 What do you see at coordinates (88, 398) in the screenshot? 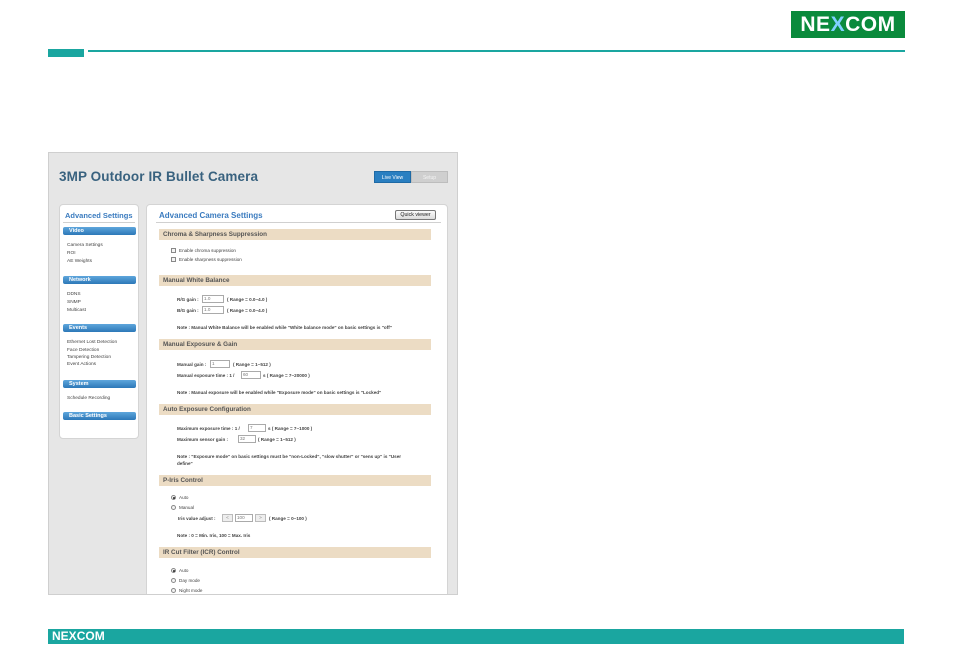
I see `sidebar-item-schedule-recording: Schedule Recording` at bounding box center [88, 398].